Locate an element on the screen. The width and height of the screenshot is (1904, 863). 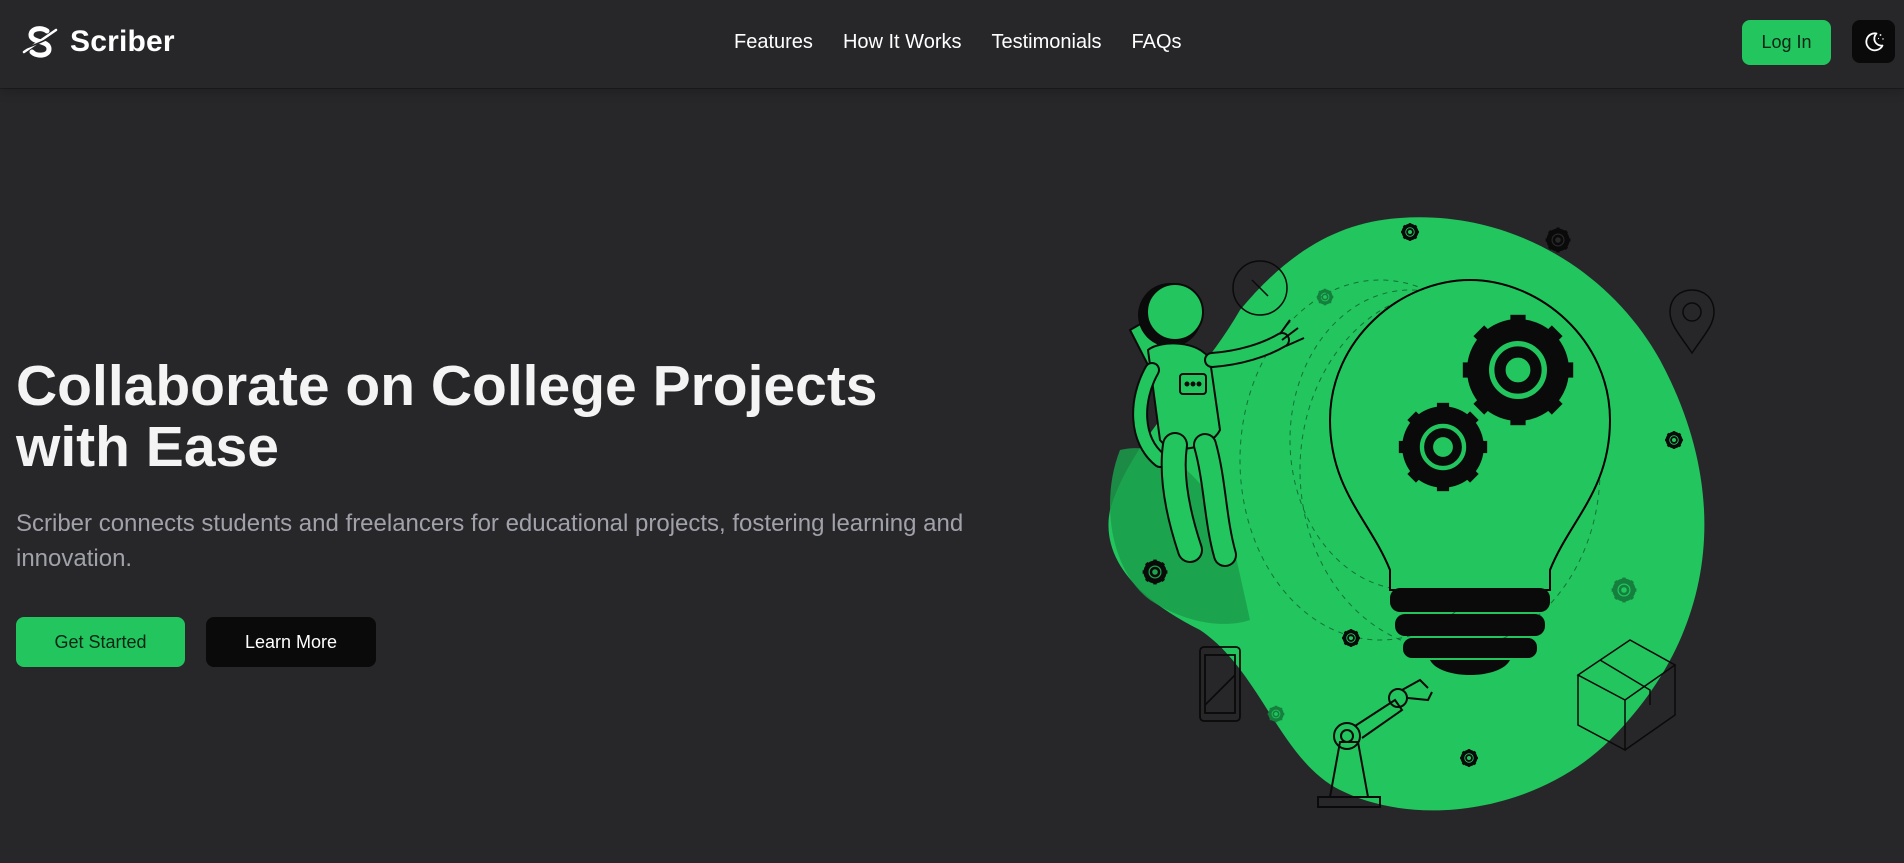
nav-link-how-it-works: How It Works is located at coordinates (902, 42).